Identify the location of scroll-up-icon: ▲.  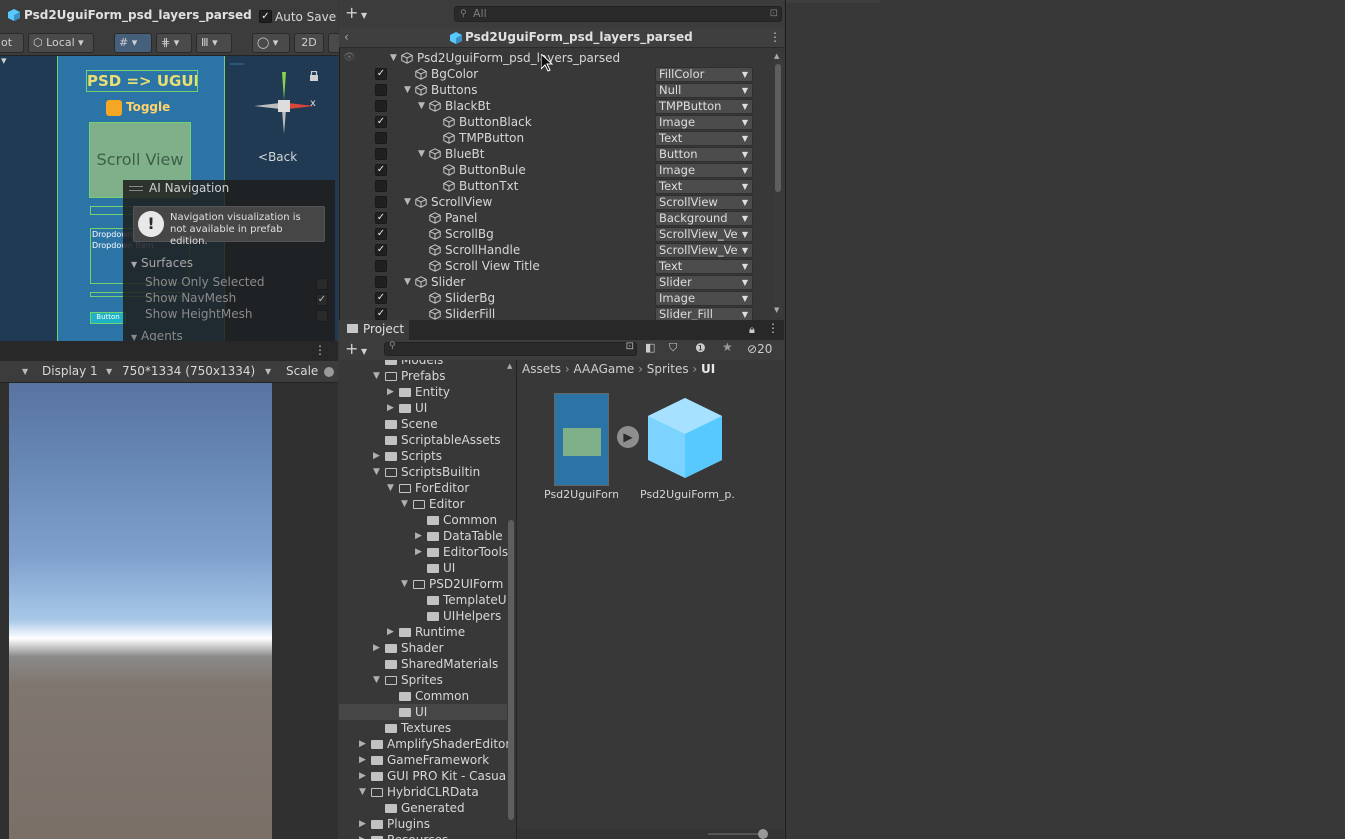
(509, 366).